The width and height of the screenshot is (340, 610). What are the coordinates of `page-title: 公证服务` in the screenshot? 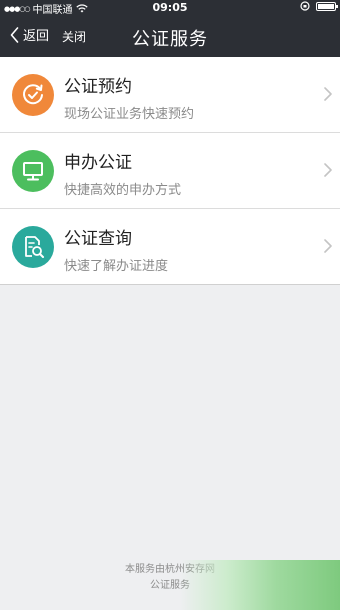 It's located at (170, 39).